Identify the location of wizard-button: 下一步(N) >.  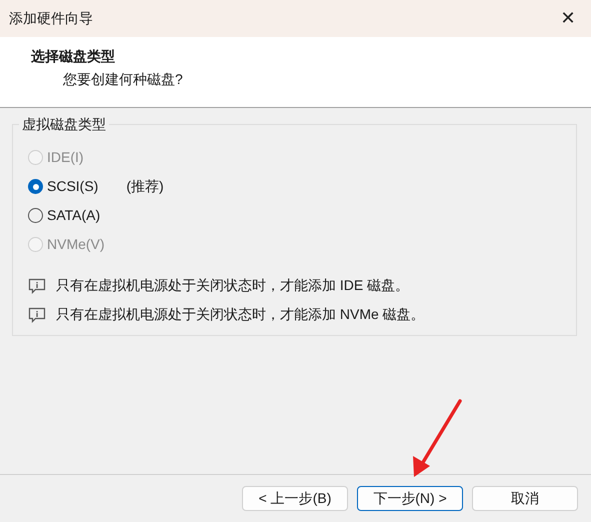
(410, 498).